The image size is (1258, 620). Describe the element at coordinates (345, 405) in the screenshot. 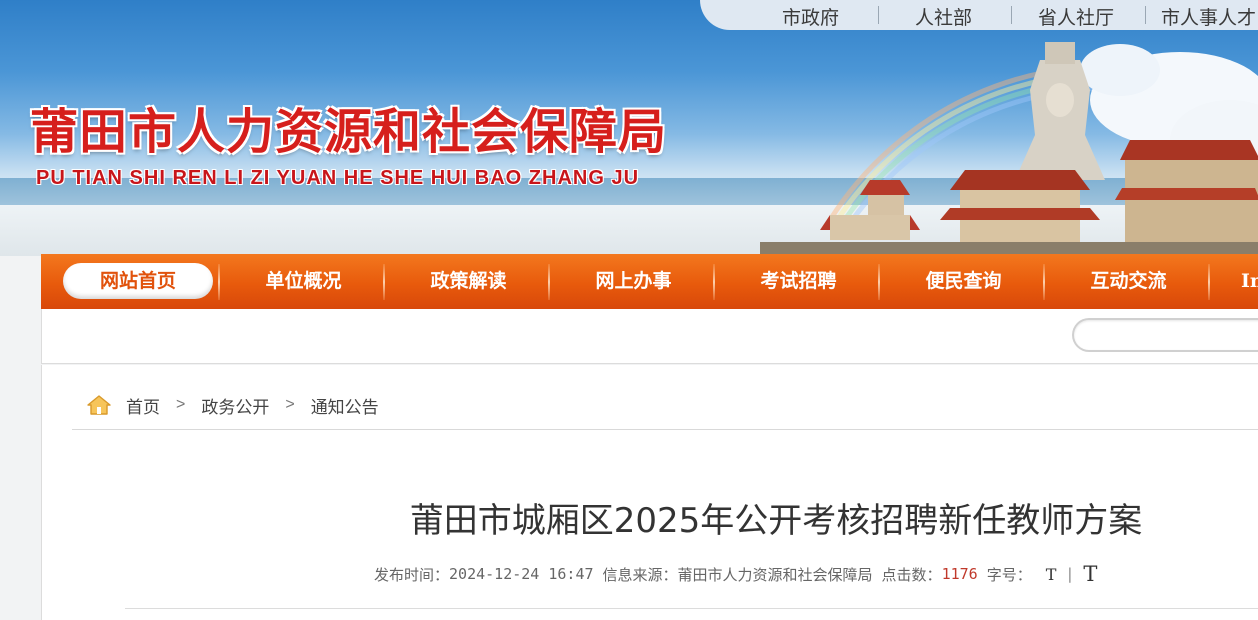

I see `breadcrumb-notices: 通知公告` at that location.